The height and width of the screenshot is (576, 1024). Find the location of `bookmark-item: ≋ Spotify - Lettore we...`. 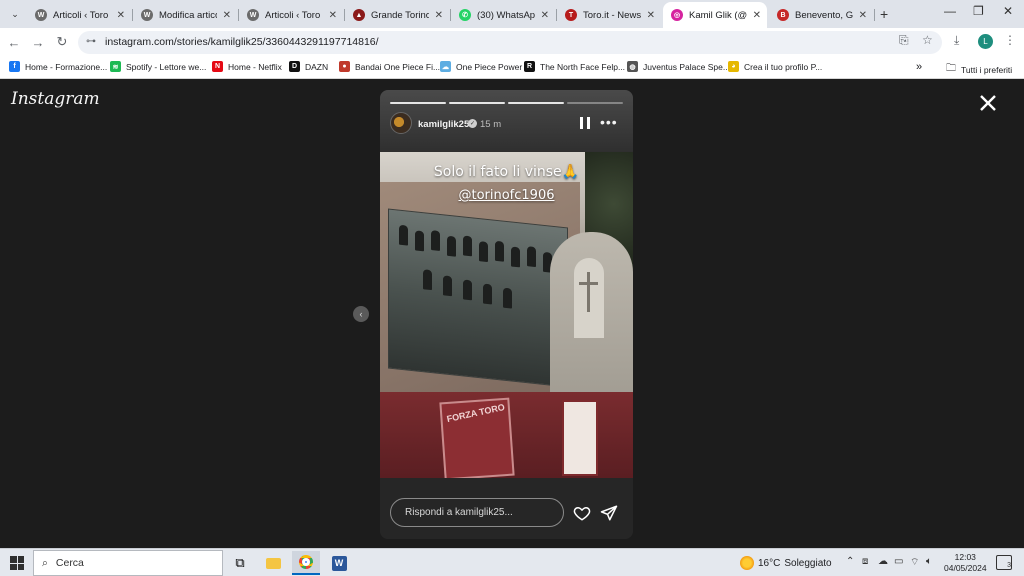

bookmark-item: ≋ Spotify - Lettore we... is located at coordinates (158, 66).